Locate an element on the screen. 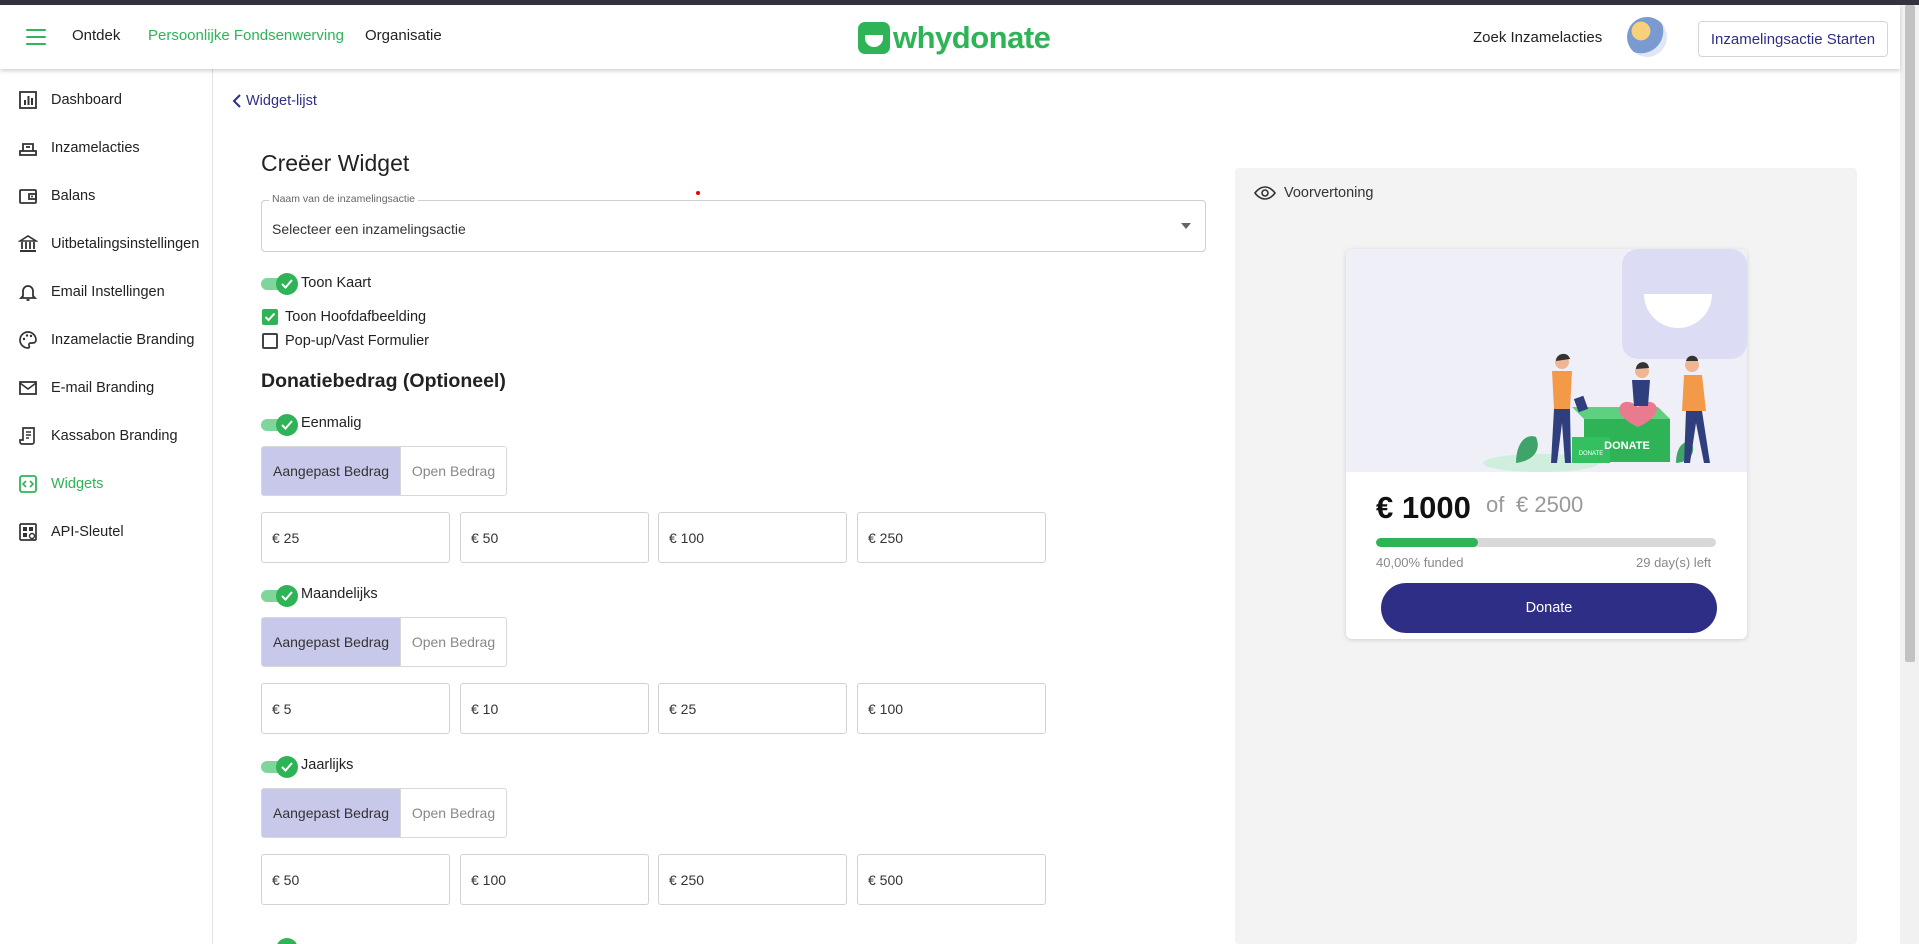 Image resolution: width=1919 pixels, height=944 pixels. monthly-amount-type: Aangepast Bedrag Open Bedrag is located at coordinates (384, 642).